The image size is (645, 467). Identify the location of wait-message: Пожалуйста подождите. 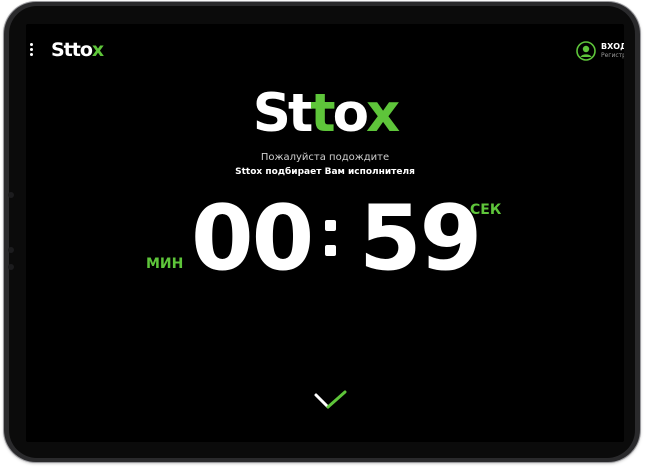
(325, 157).